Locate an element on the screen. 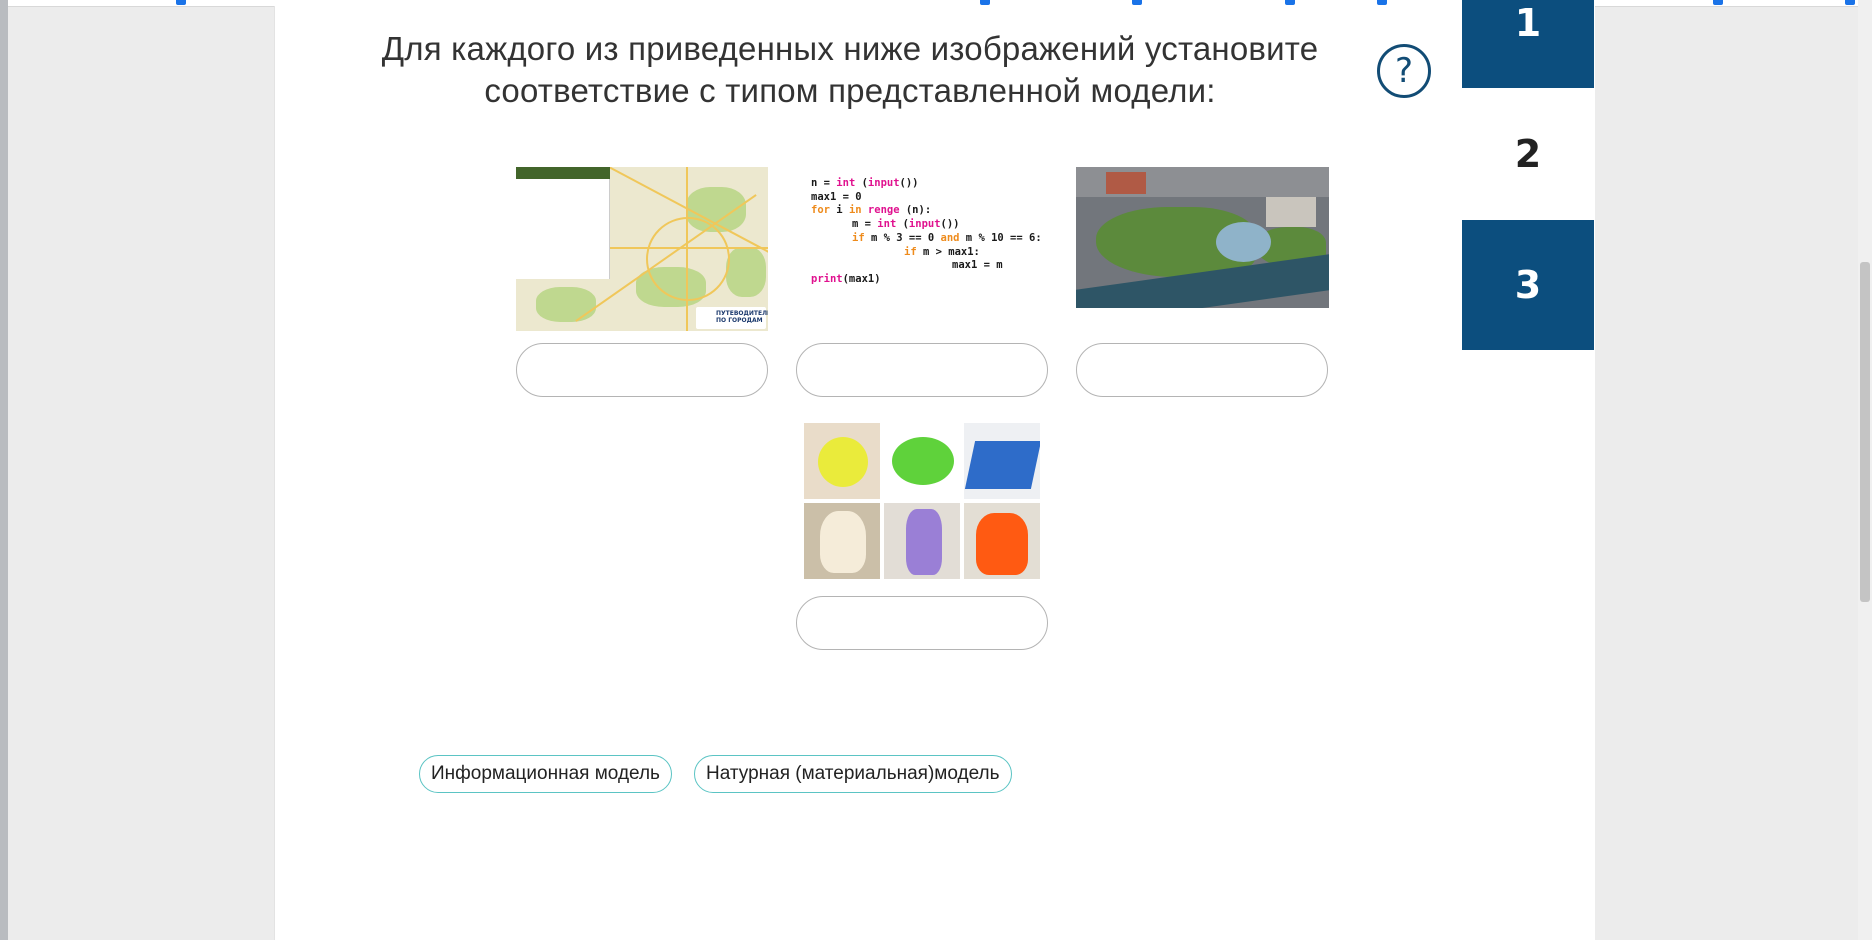  code-line: for i in renge (n): is located at coordinates (871, 210).